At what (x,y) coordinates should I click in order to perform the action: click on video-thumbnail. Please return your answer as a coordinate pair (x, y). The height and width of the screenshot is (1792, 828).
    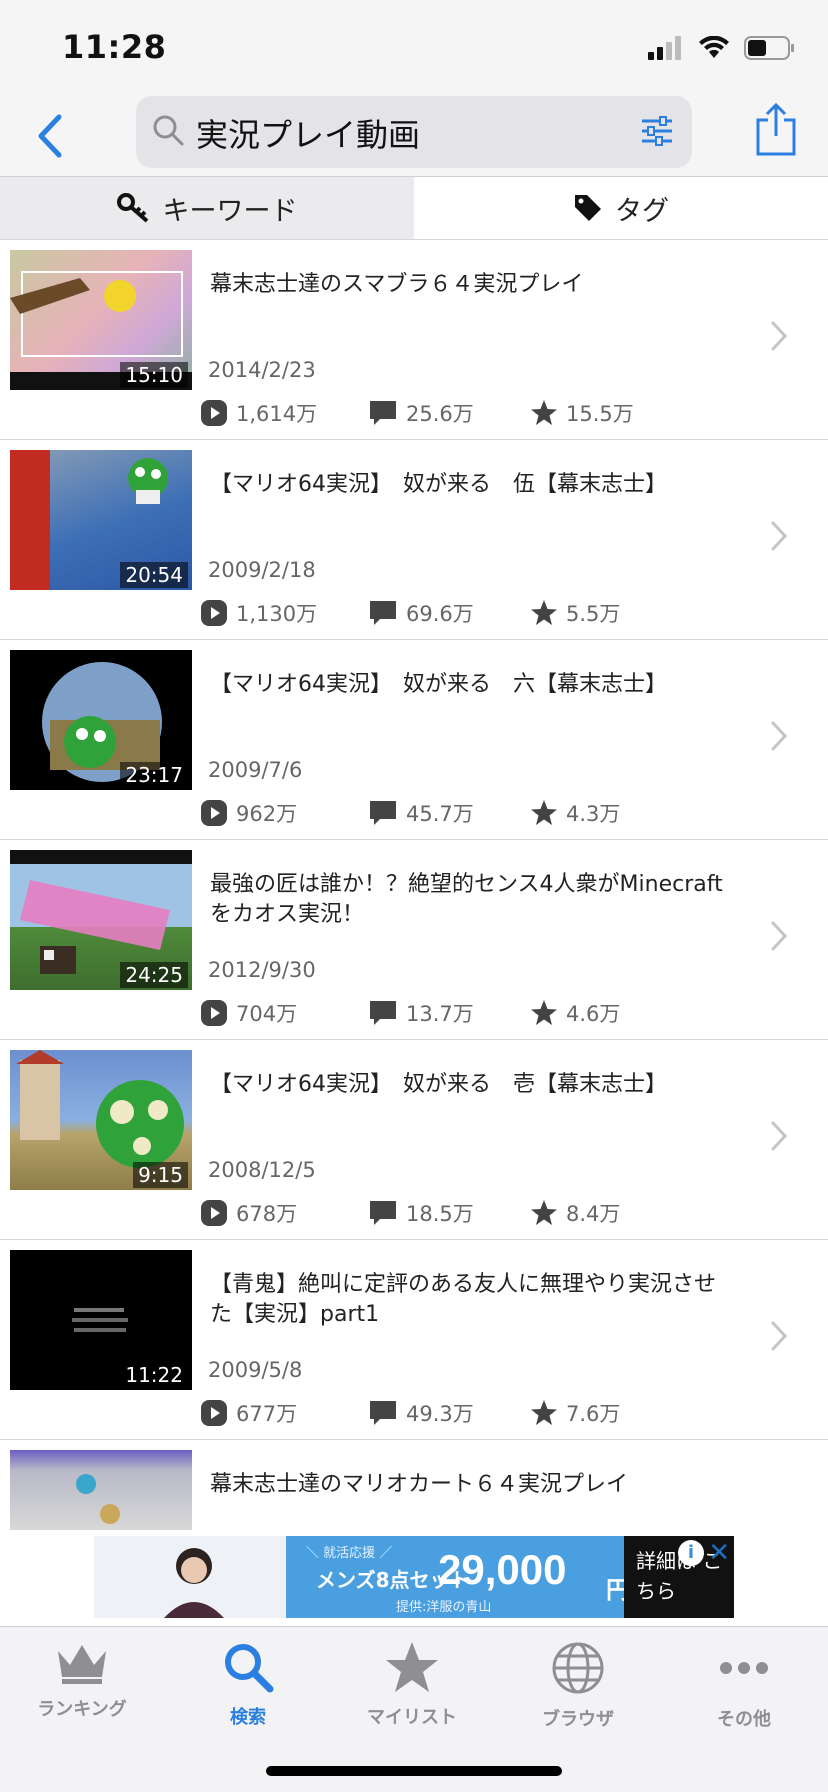
    Looking at the image, I should click on (101, 1490).